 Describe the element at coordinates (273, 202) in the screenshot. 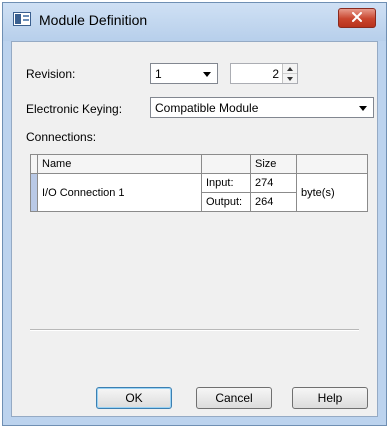

I see `output-size-cell: 264` at that location.